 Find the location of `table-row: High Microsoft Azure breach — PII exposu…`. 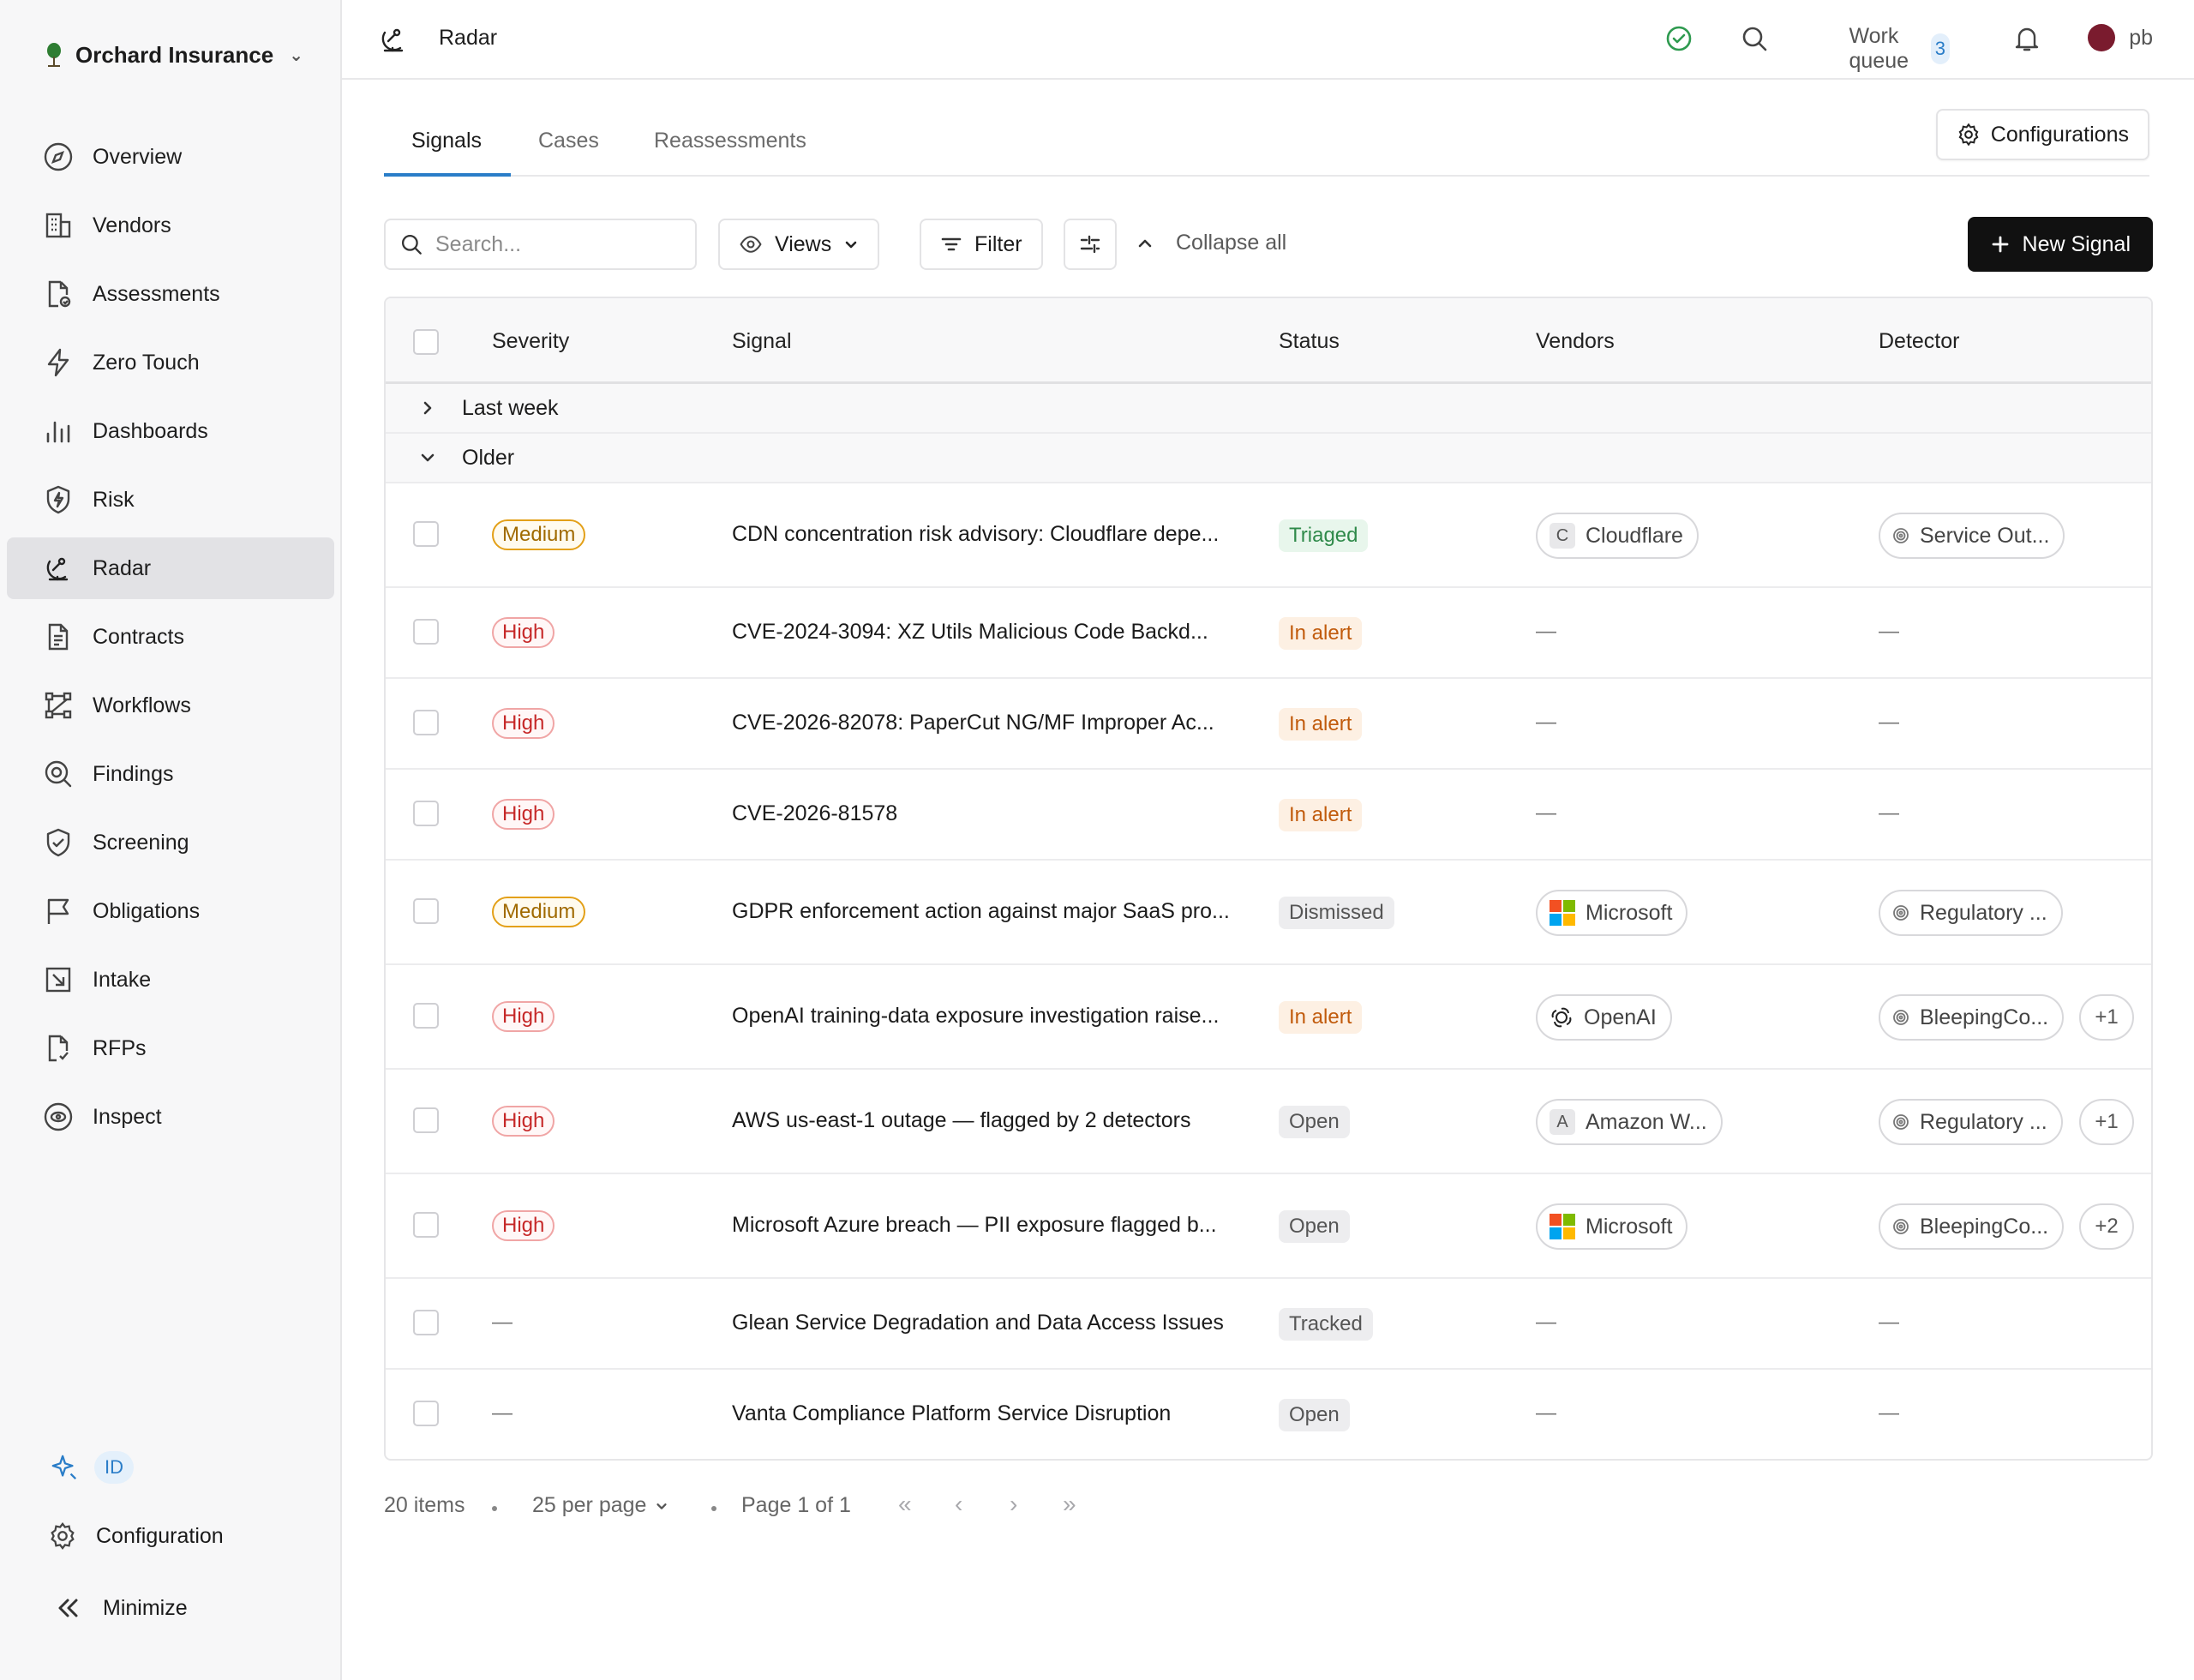

table-row: High Microsoft Azure breach — PII exposu… is located at coordinates (1268, 1226).